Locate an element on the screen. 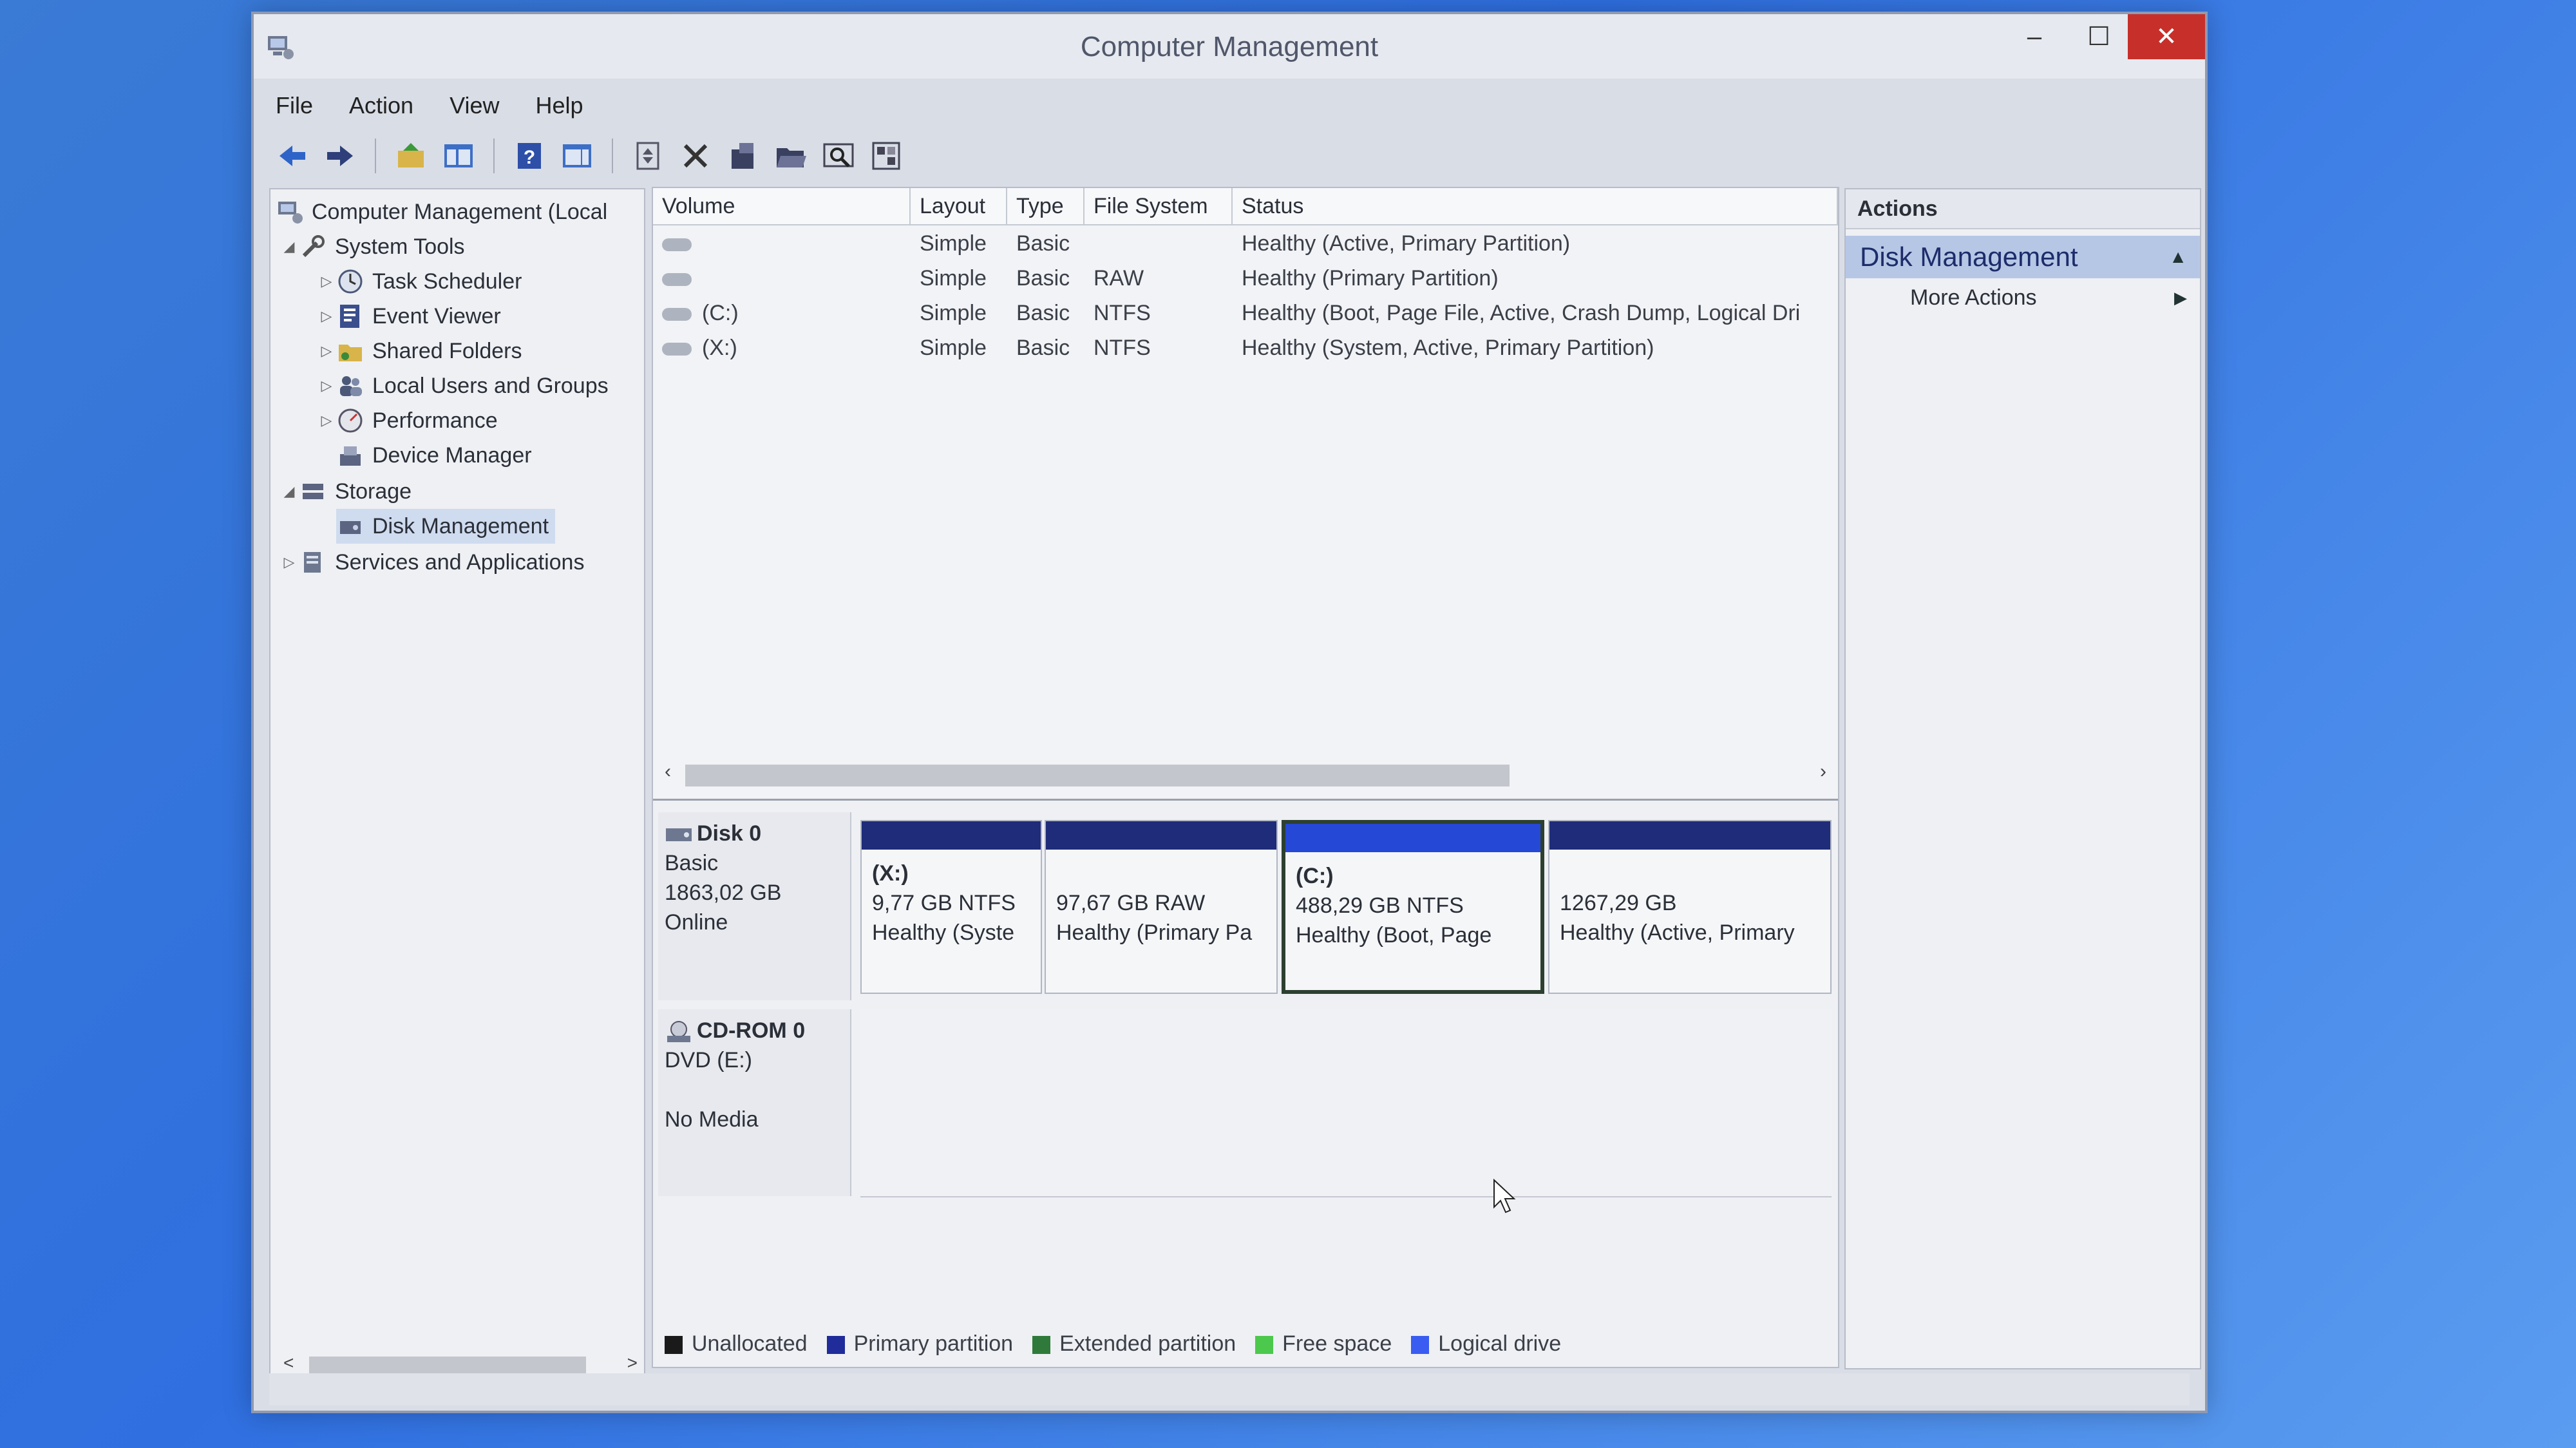 The width and height of the screenshot is (2576, 1448). partition-active-primary: 1267,29 GB Healthy (Active, Primary is located at coordinates (1690, 907).